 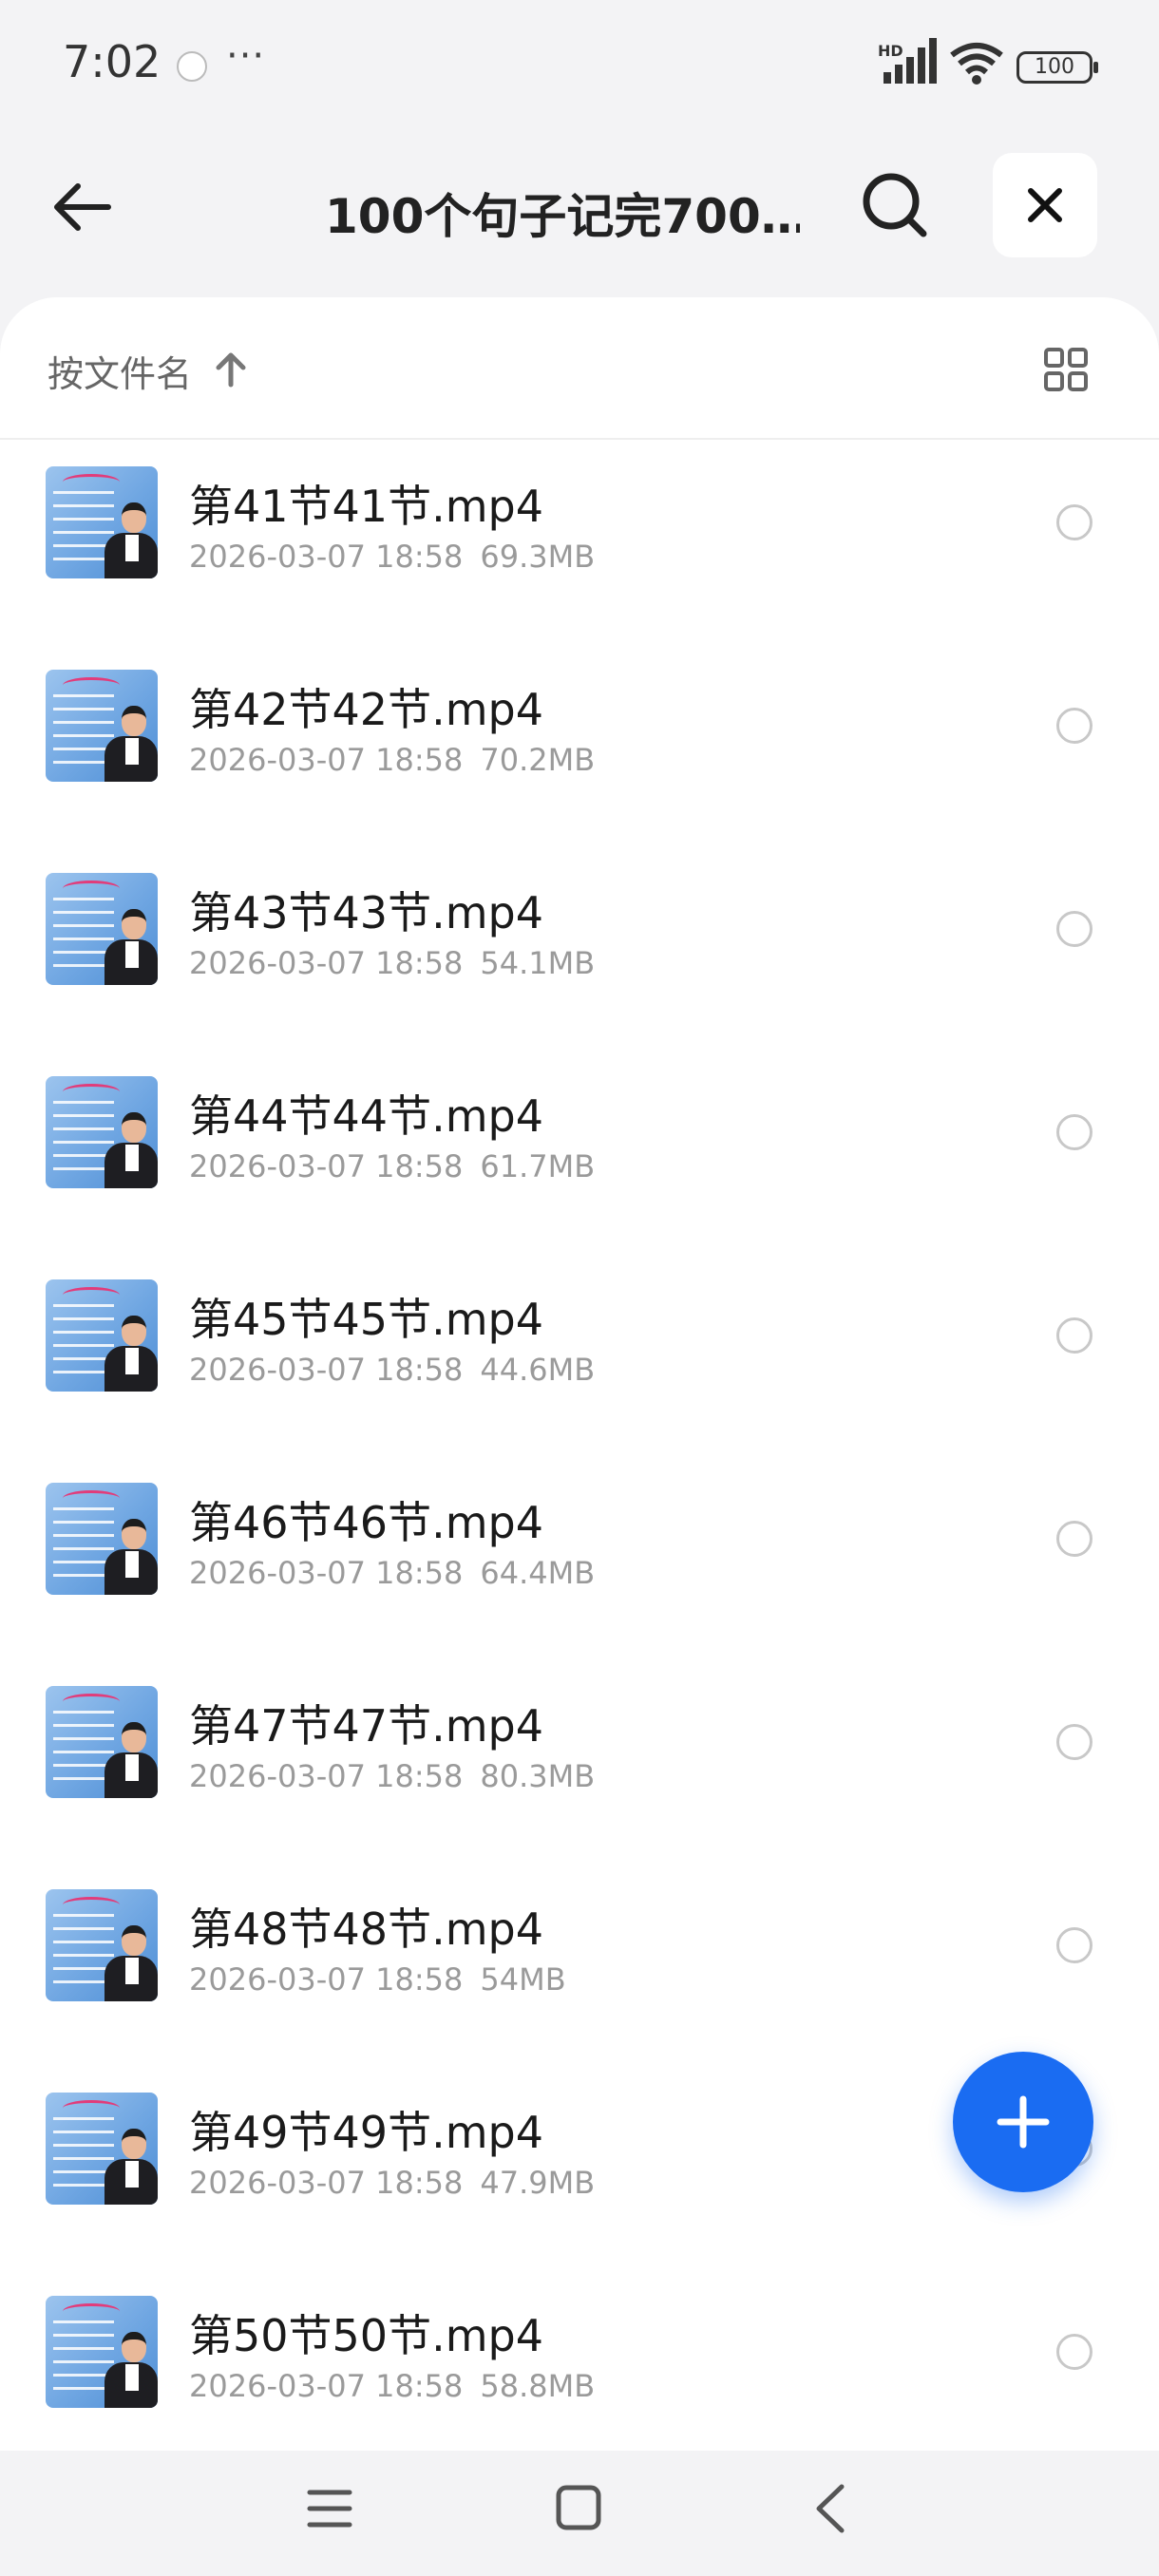 I want to click on system-nav-bar, so click(x=579, y=2513).